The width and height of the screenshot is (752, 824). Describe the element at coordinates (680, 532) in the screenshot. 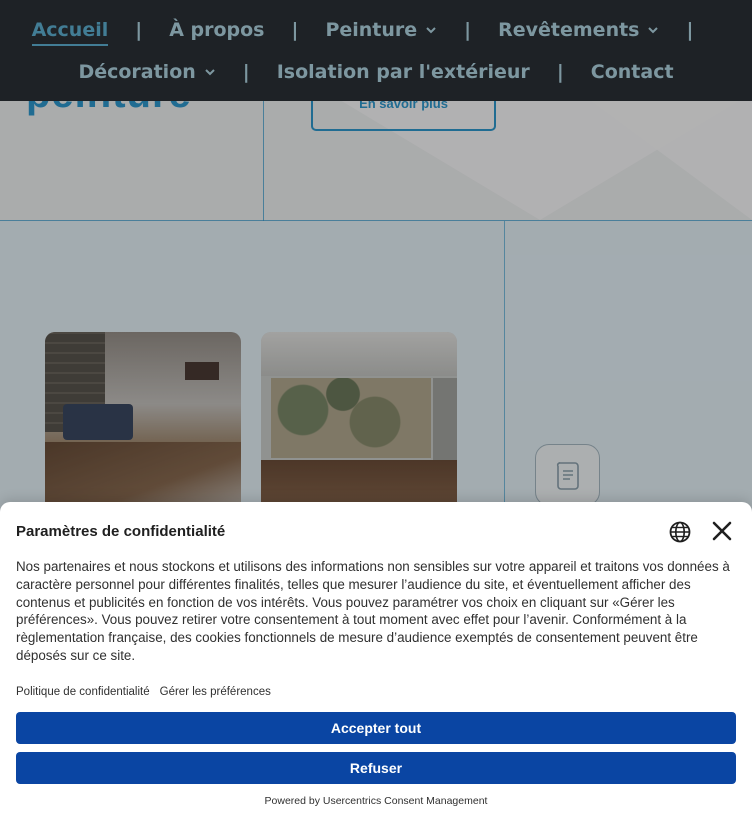

I see `globe-icon` at that location.